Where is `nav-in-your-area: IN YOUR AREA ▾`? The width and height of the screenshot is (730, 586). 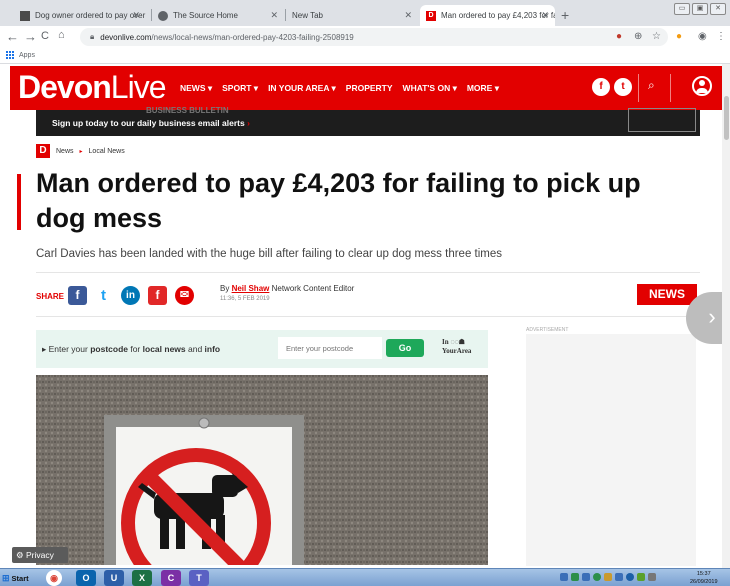 nav-in-your-area: IN YOUR AREA ▾ is located at coordinates (302, 88).